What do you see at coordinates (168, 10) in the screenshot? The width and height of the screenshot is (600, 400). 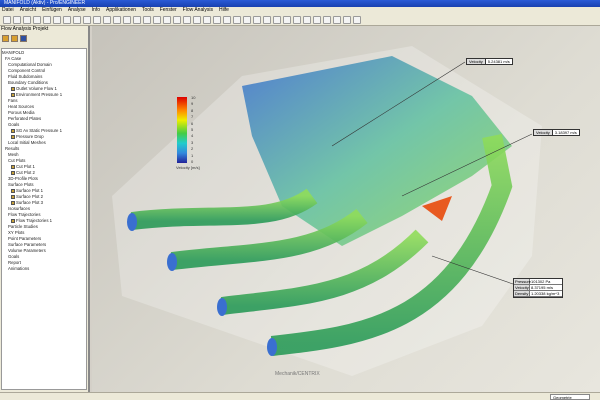 I see `menu-item: Fenster` at bounding box center [168, 10].